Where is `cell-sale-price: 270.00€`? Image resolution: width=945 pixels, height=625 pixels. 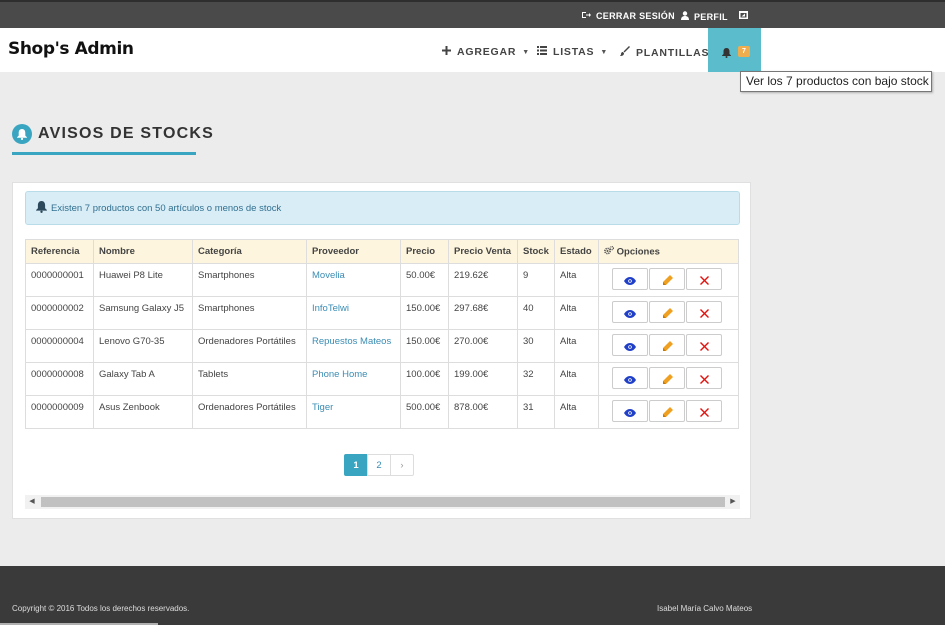 cell-sale-price: 270.00€ is located at coordinates (483, 346).